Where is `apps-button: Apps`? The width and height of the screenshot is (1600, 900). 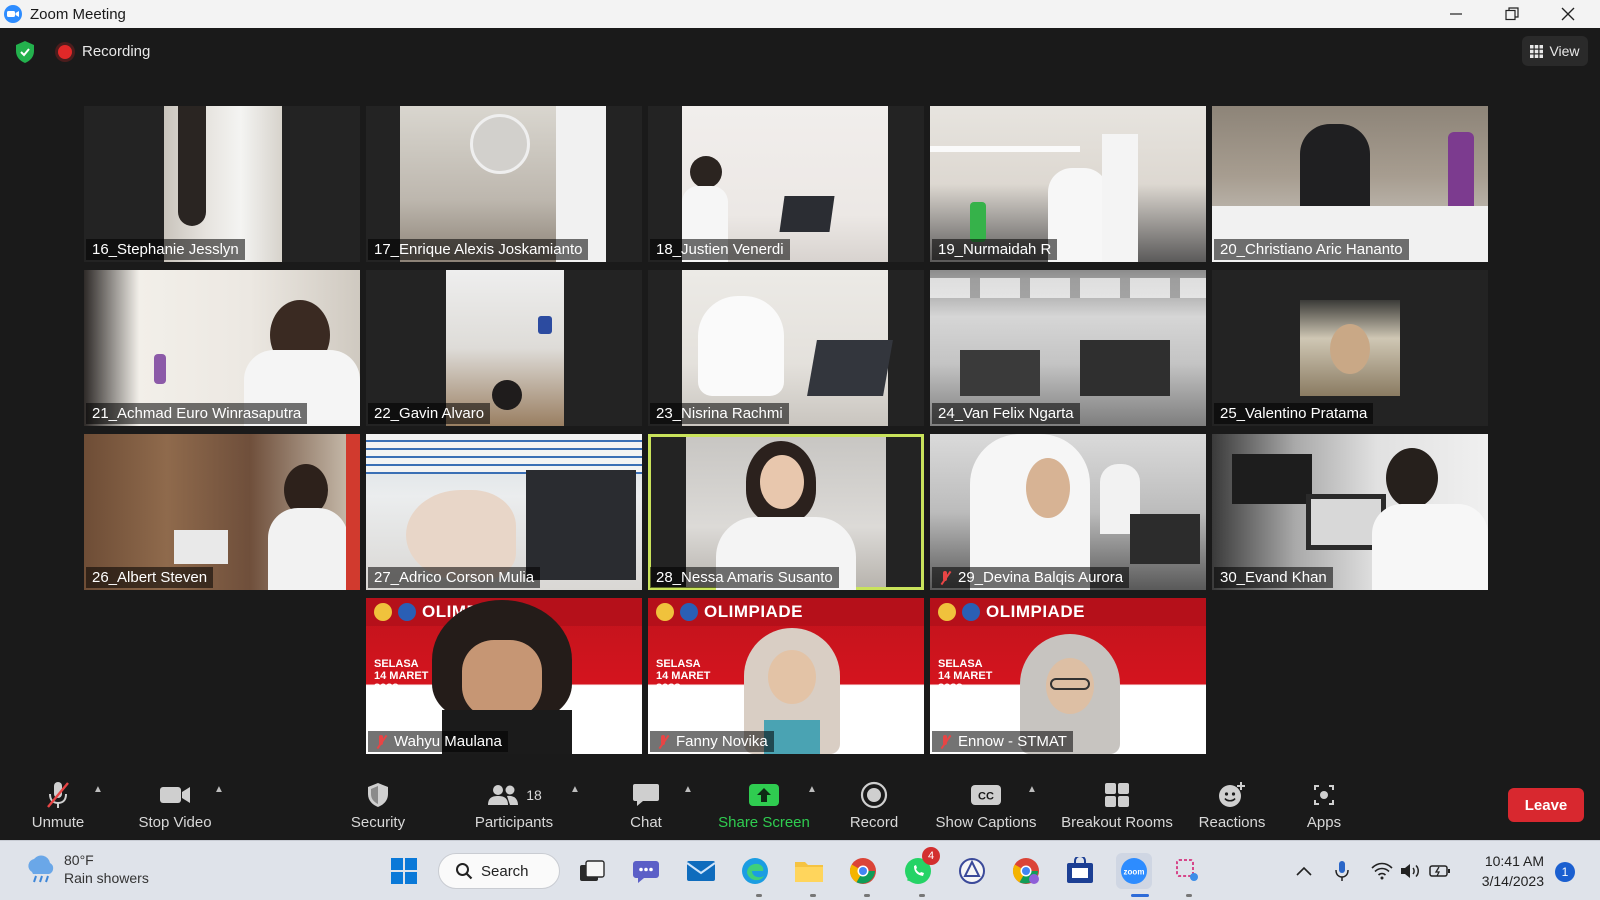
apps-button: Apps is located at coordinates (1324, 805).